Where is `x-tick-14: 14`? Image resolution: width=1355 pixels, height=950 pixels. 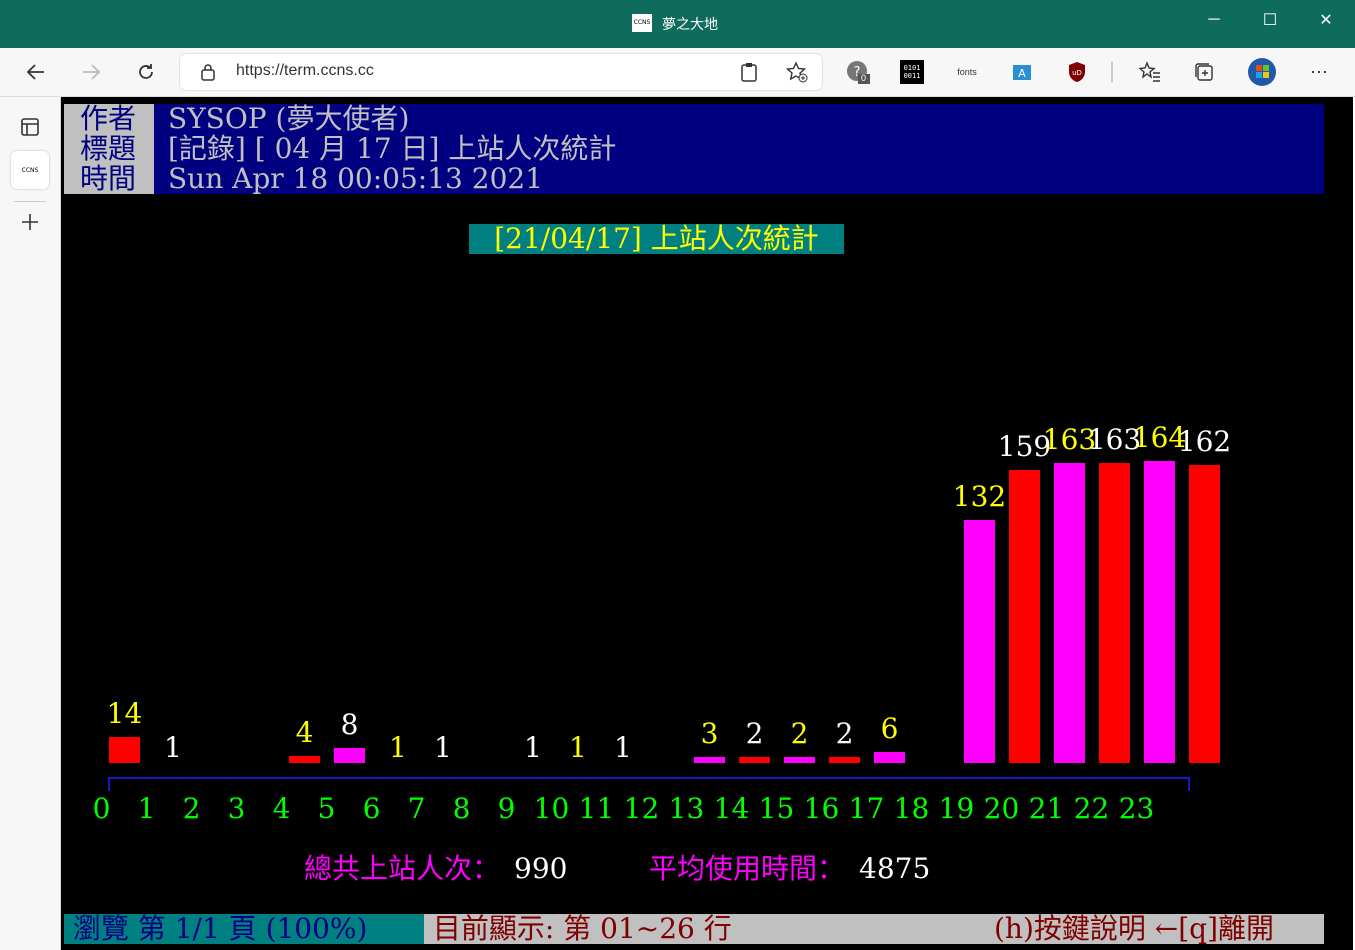 x-tick-14: 14 is located at coordinates (731, 808).